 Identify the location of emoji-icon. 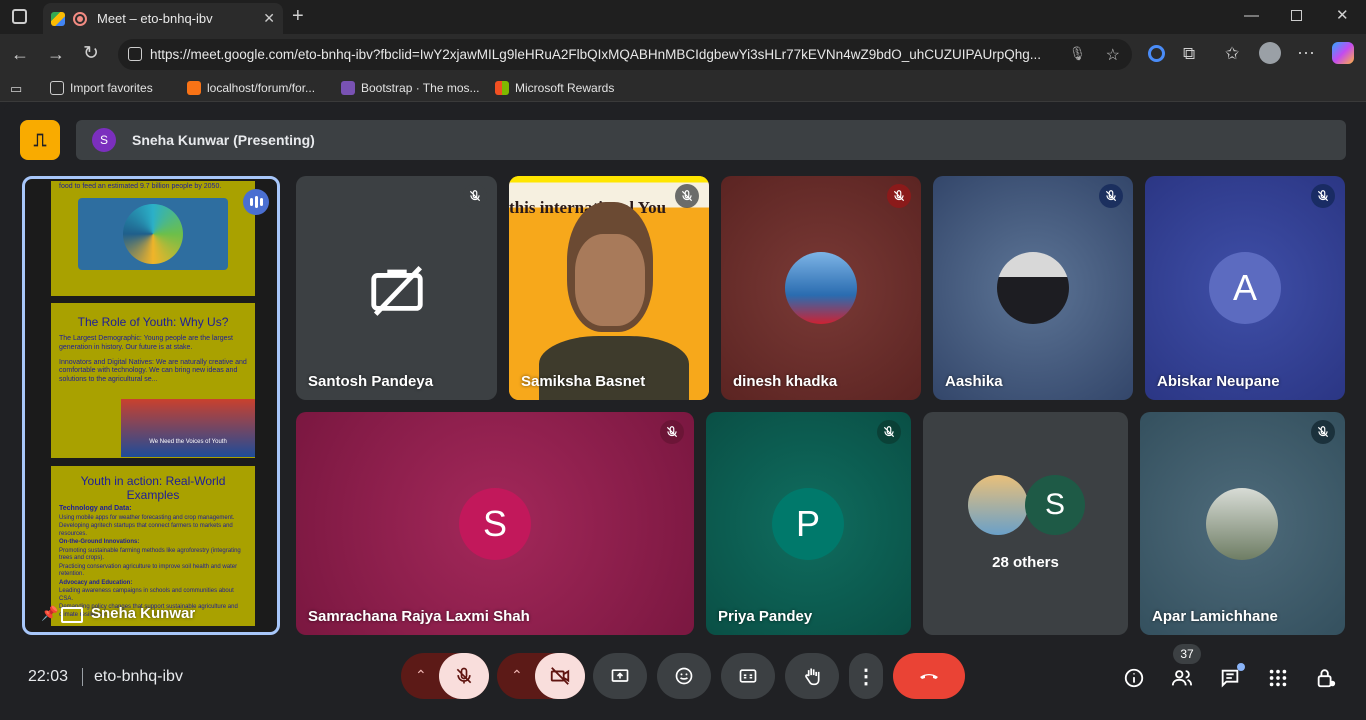
(684, 676).